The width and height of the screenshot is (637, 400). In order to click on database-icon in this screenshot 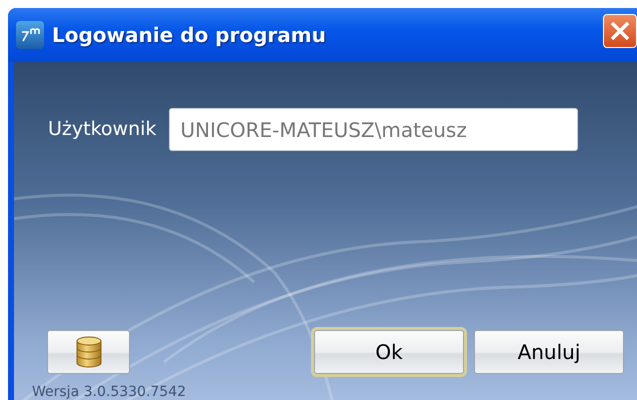, I will do `click(89, 352)`.